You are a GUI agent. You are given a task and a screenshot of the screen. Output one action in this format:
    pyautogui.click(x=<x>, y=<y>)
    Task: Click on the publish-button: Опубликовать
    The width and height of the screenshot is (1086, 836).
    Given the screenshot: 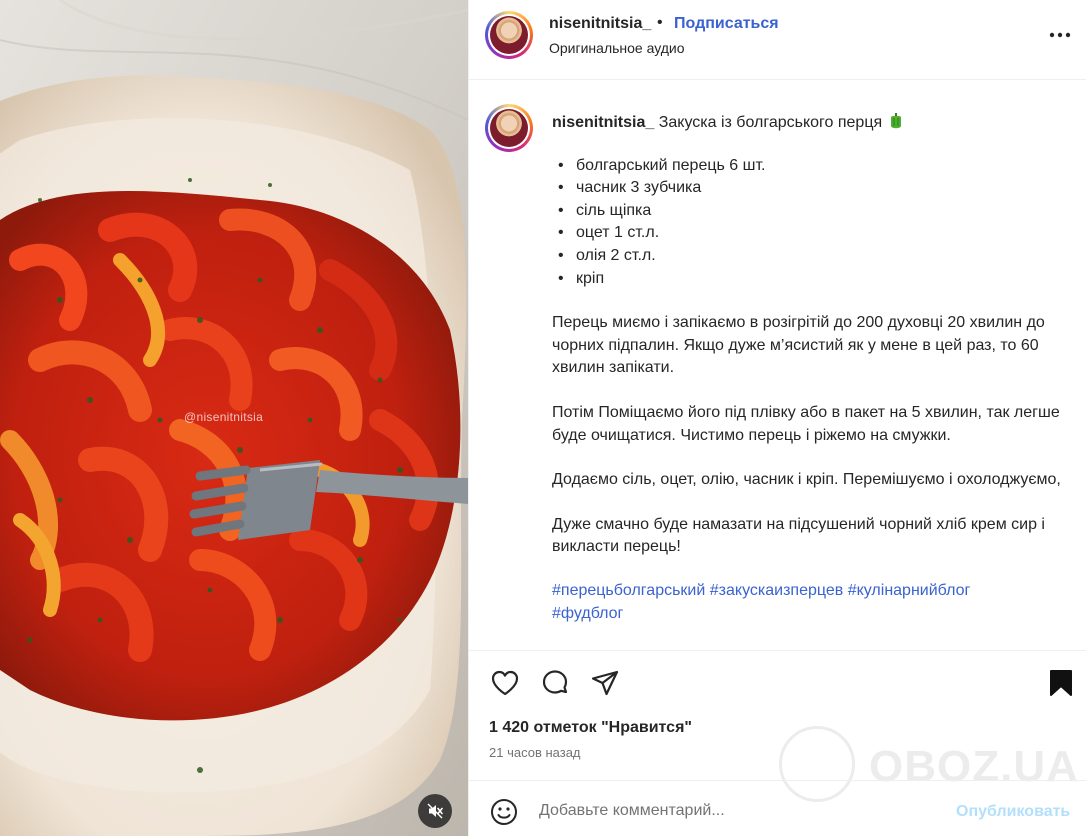 What is the action you would take?
    pyautogui.click(x=1013, y=812)
    